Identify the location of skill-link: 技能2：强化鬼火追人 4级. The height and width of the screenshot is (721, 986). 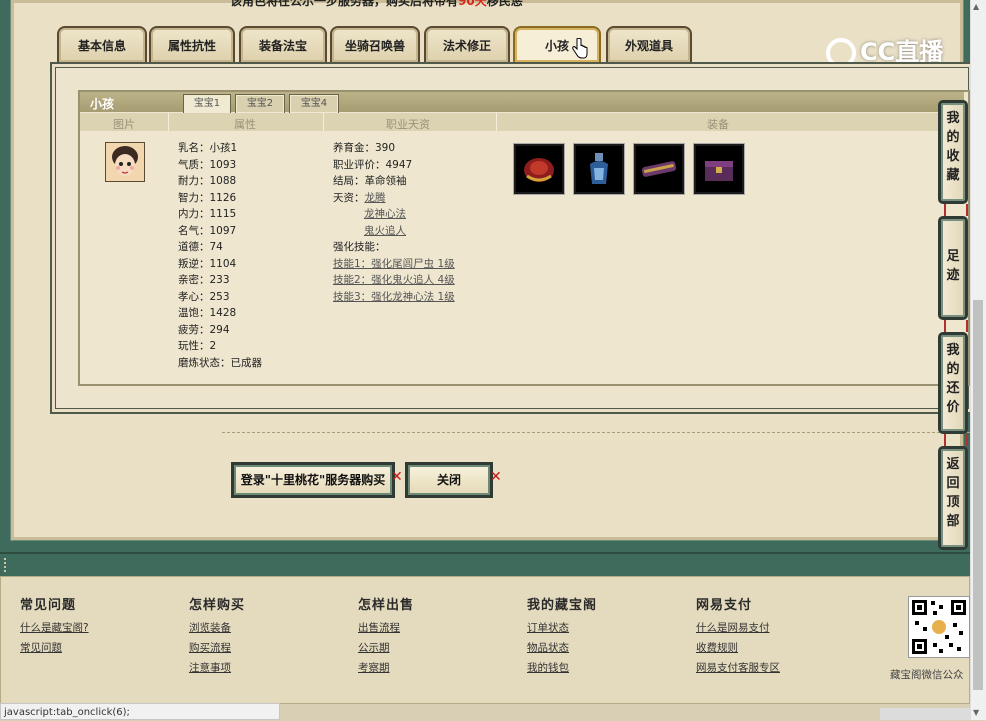
(394, 280).